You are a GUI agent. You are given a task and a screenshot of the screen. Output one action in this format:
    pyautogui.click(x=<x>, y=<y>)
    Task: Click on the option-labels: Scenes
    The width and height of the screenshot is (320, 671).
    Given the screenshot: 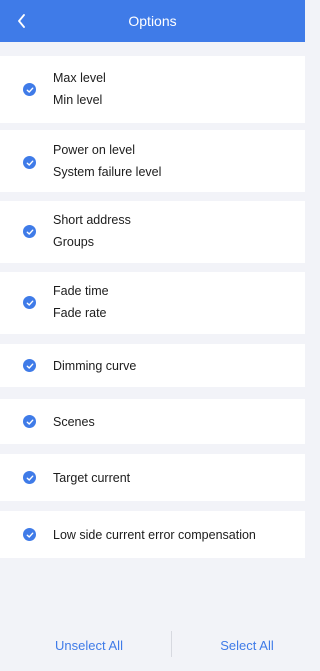 What is the action you would take?
    pyautogui.click(x=174, y=422)
    